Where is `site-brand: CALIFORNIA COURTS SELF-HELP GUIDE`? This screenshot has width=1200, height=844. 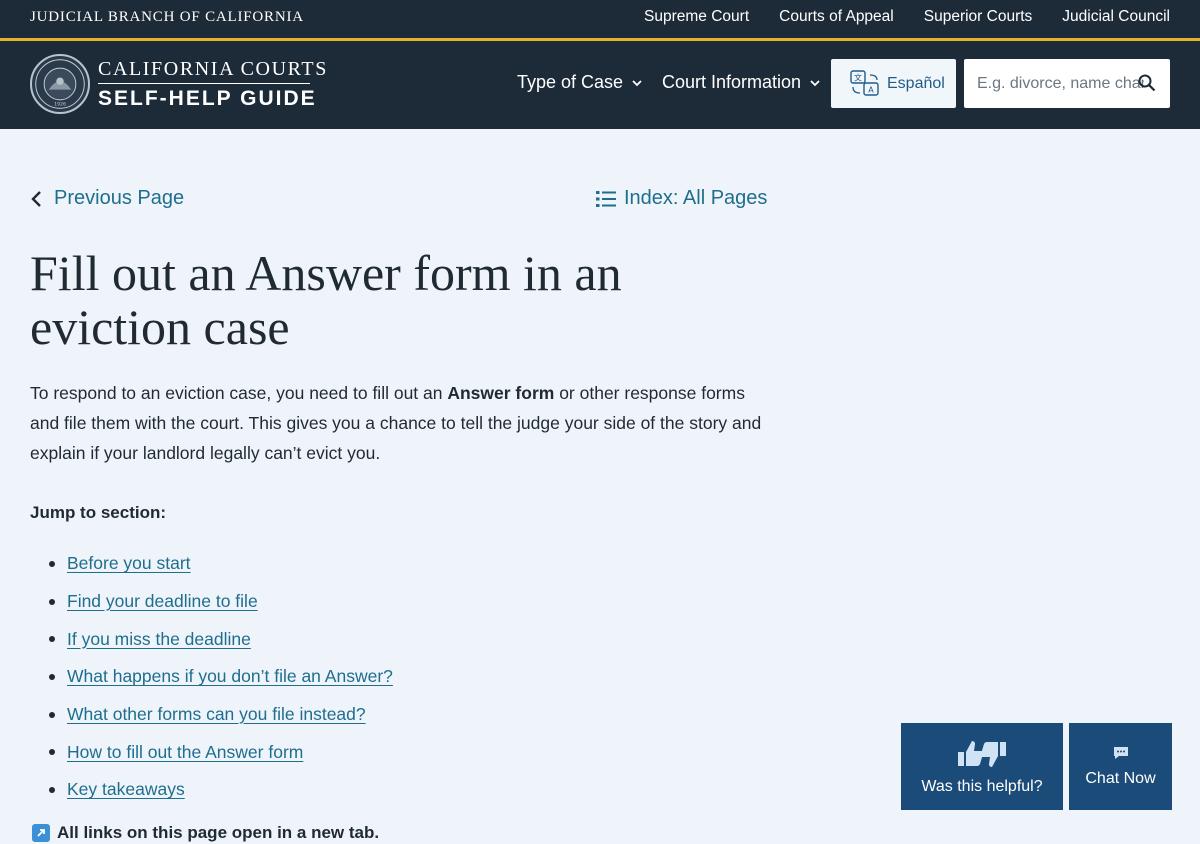
site-brand: CALIFORNIA COURTS SELF-HELP GUIDE is located at coordinates (213, 84).